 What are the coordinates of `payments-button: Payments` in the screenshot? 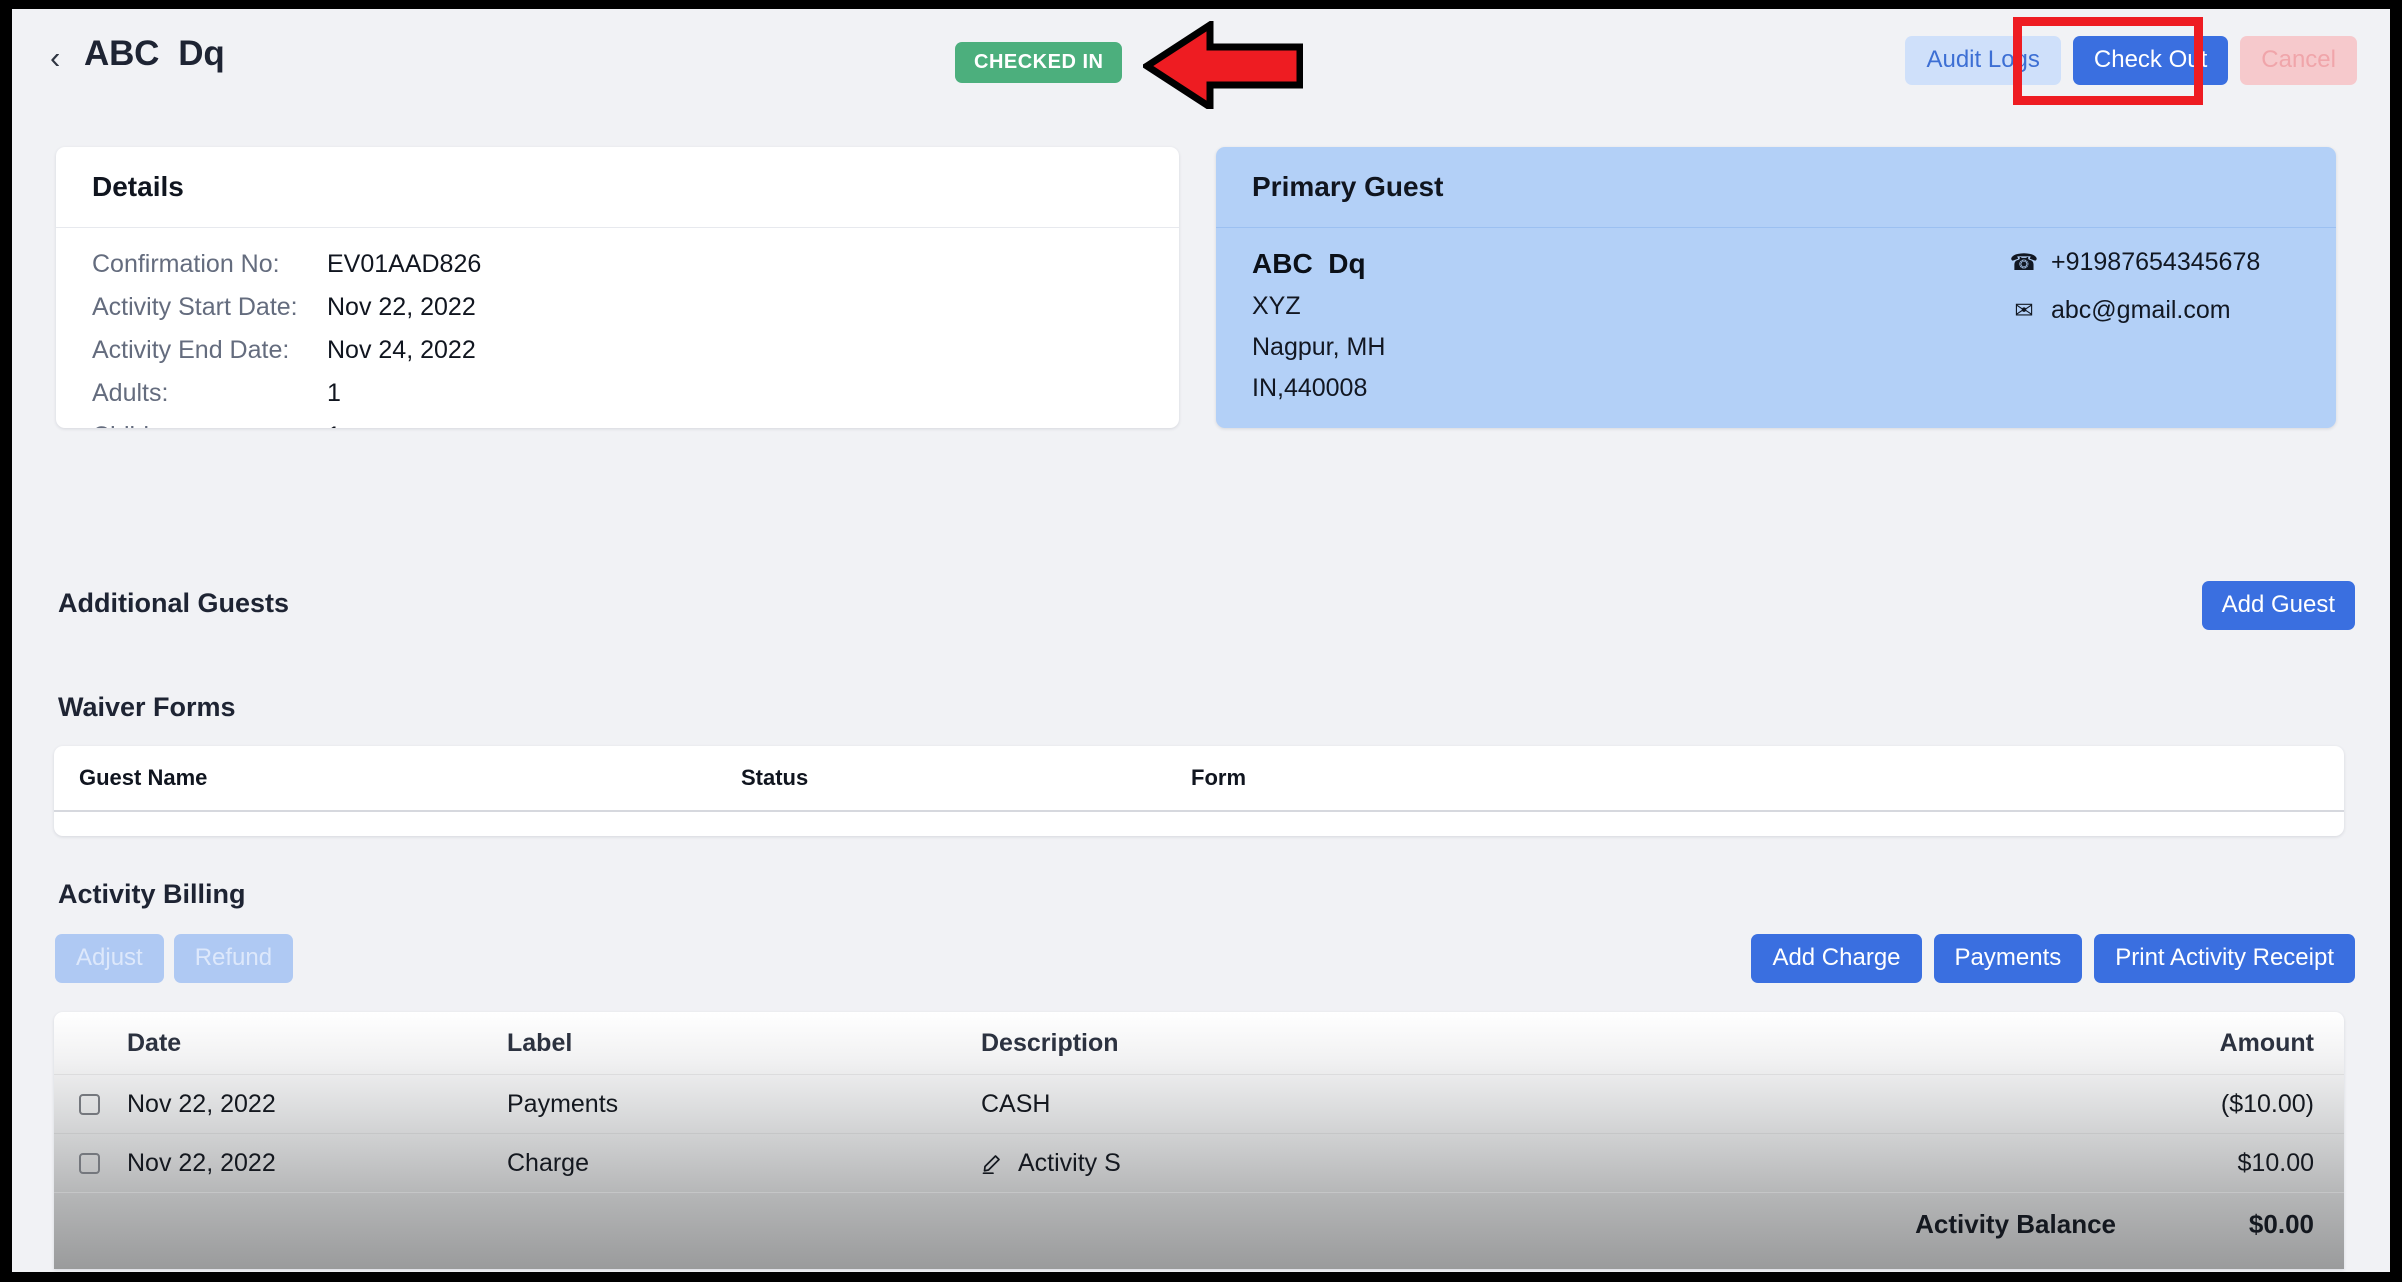 It's located at (2008, 959).